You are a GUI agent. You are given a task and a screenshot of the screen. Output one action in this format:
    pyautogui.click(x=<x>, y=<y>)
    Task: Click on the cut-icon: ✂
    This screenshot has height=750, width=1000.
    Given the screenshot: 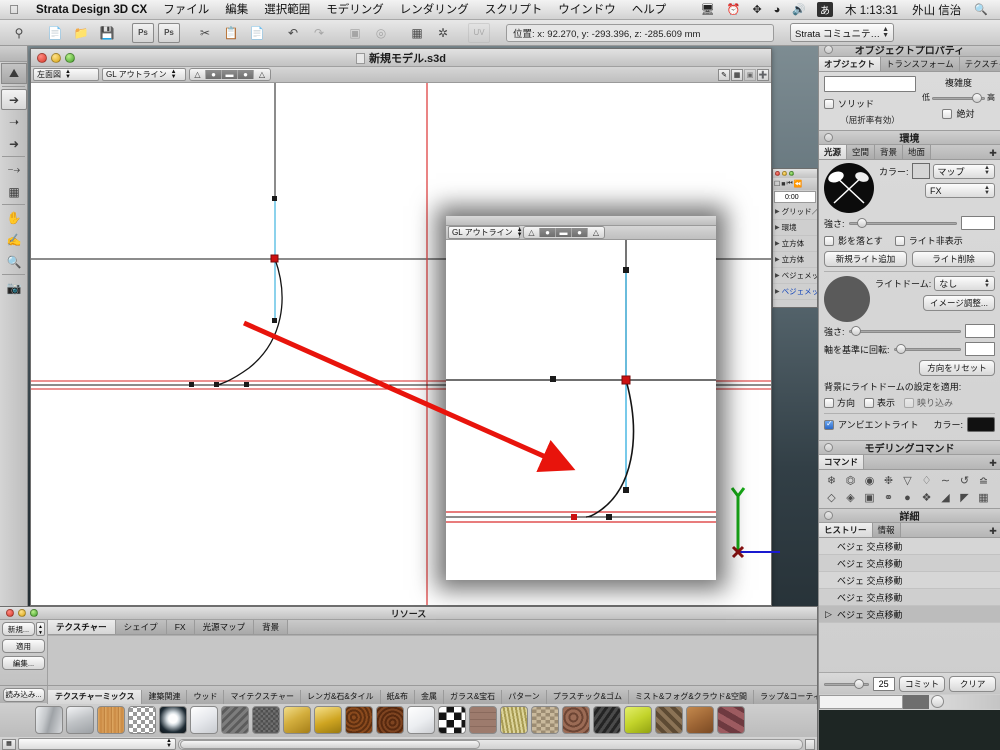 What is the action you would take?
    pyautogui.click(x=205, y=33)
    